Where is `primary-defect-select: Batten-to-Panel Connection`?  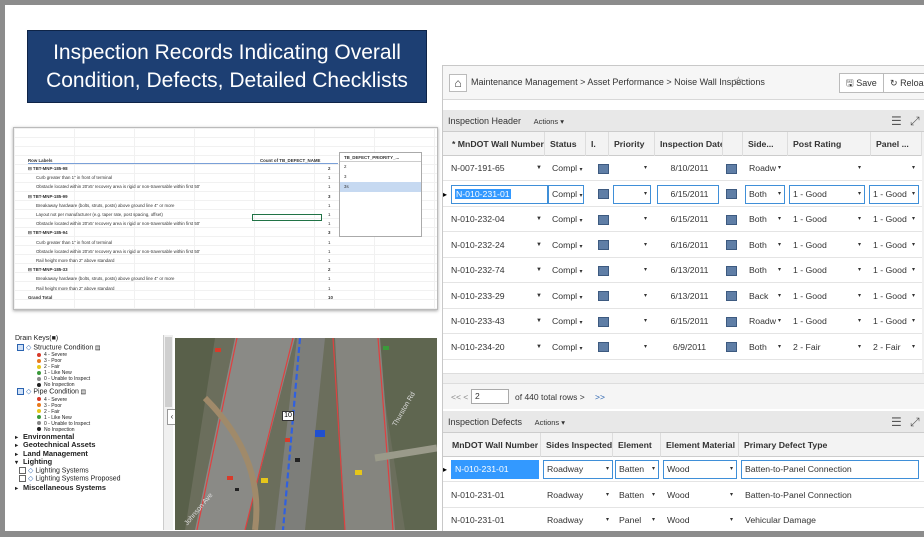 primary-defect-select: Batten-to-Panel Connection is located at coordinates (830, 469).